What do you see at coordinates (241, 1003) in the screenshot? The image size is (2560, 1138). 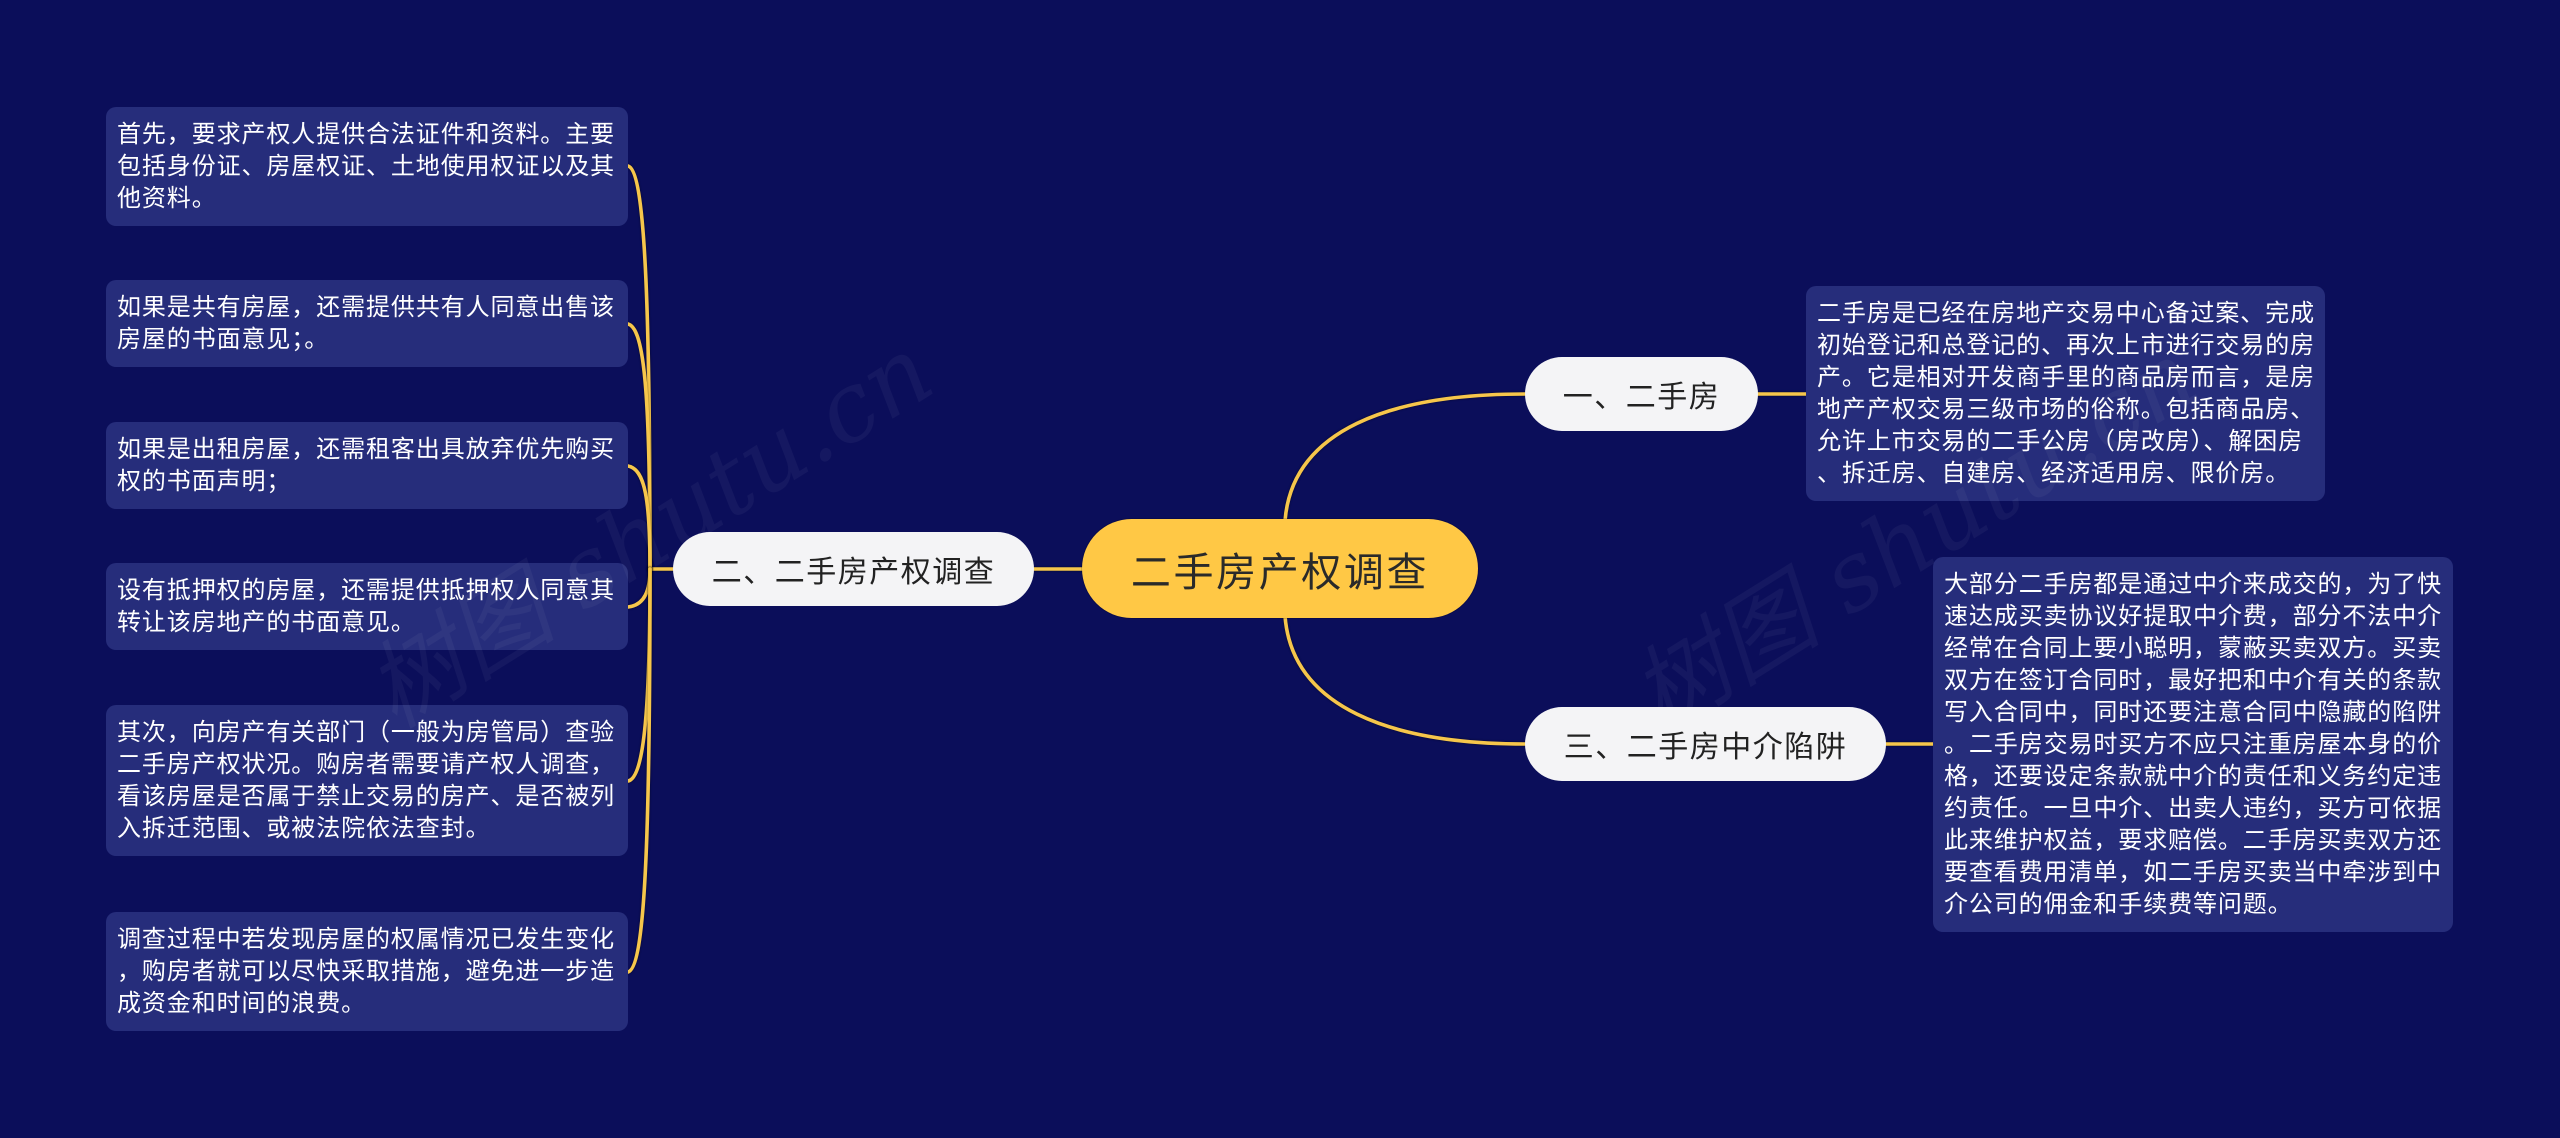 I see `detail-line: 成资金和时间的浪费。` at bounding box center [241, 1003].